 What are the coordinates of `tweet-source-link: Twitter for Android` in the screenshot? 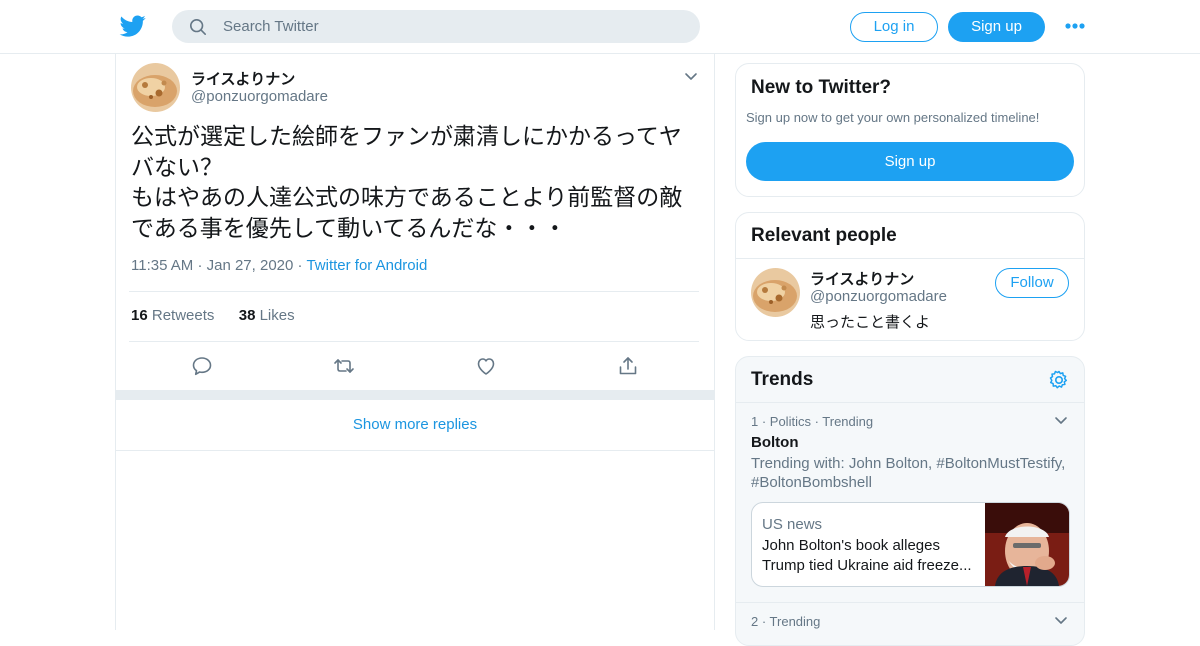 It's located at (366, 265).